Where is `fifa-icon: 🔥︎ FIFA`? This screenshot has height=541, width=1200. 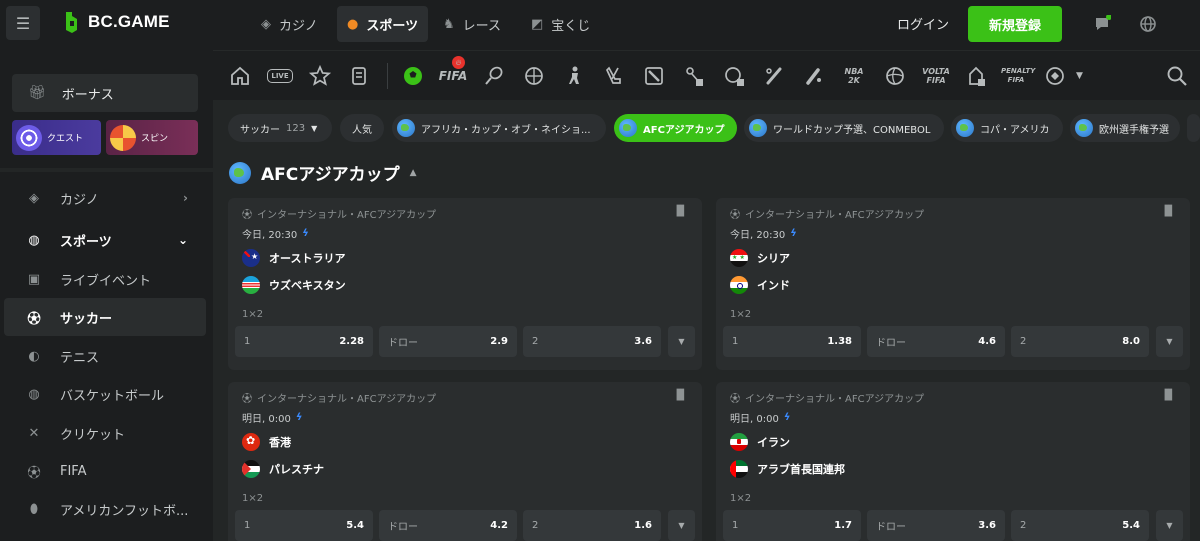
fifa-icon: 🔥︎ FIFA is located at coordinates (453, 72).